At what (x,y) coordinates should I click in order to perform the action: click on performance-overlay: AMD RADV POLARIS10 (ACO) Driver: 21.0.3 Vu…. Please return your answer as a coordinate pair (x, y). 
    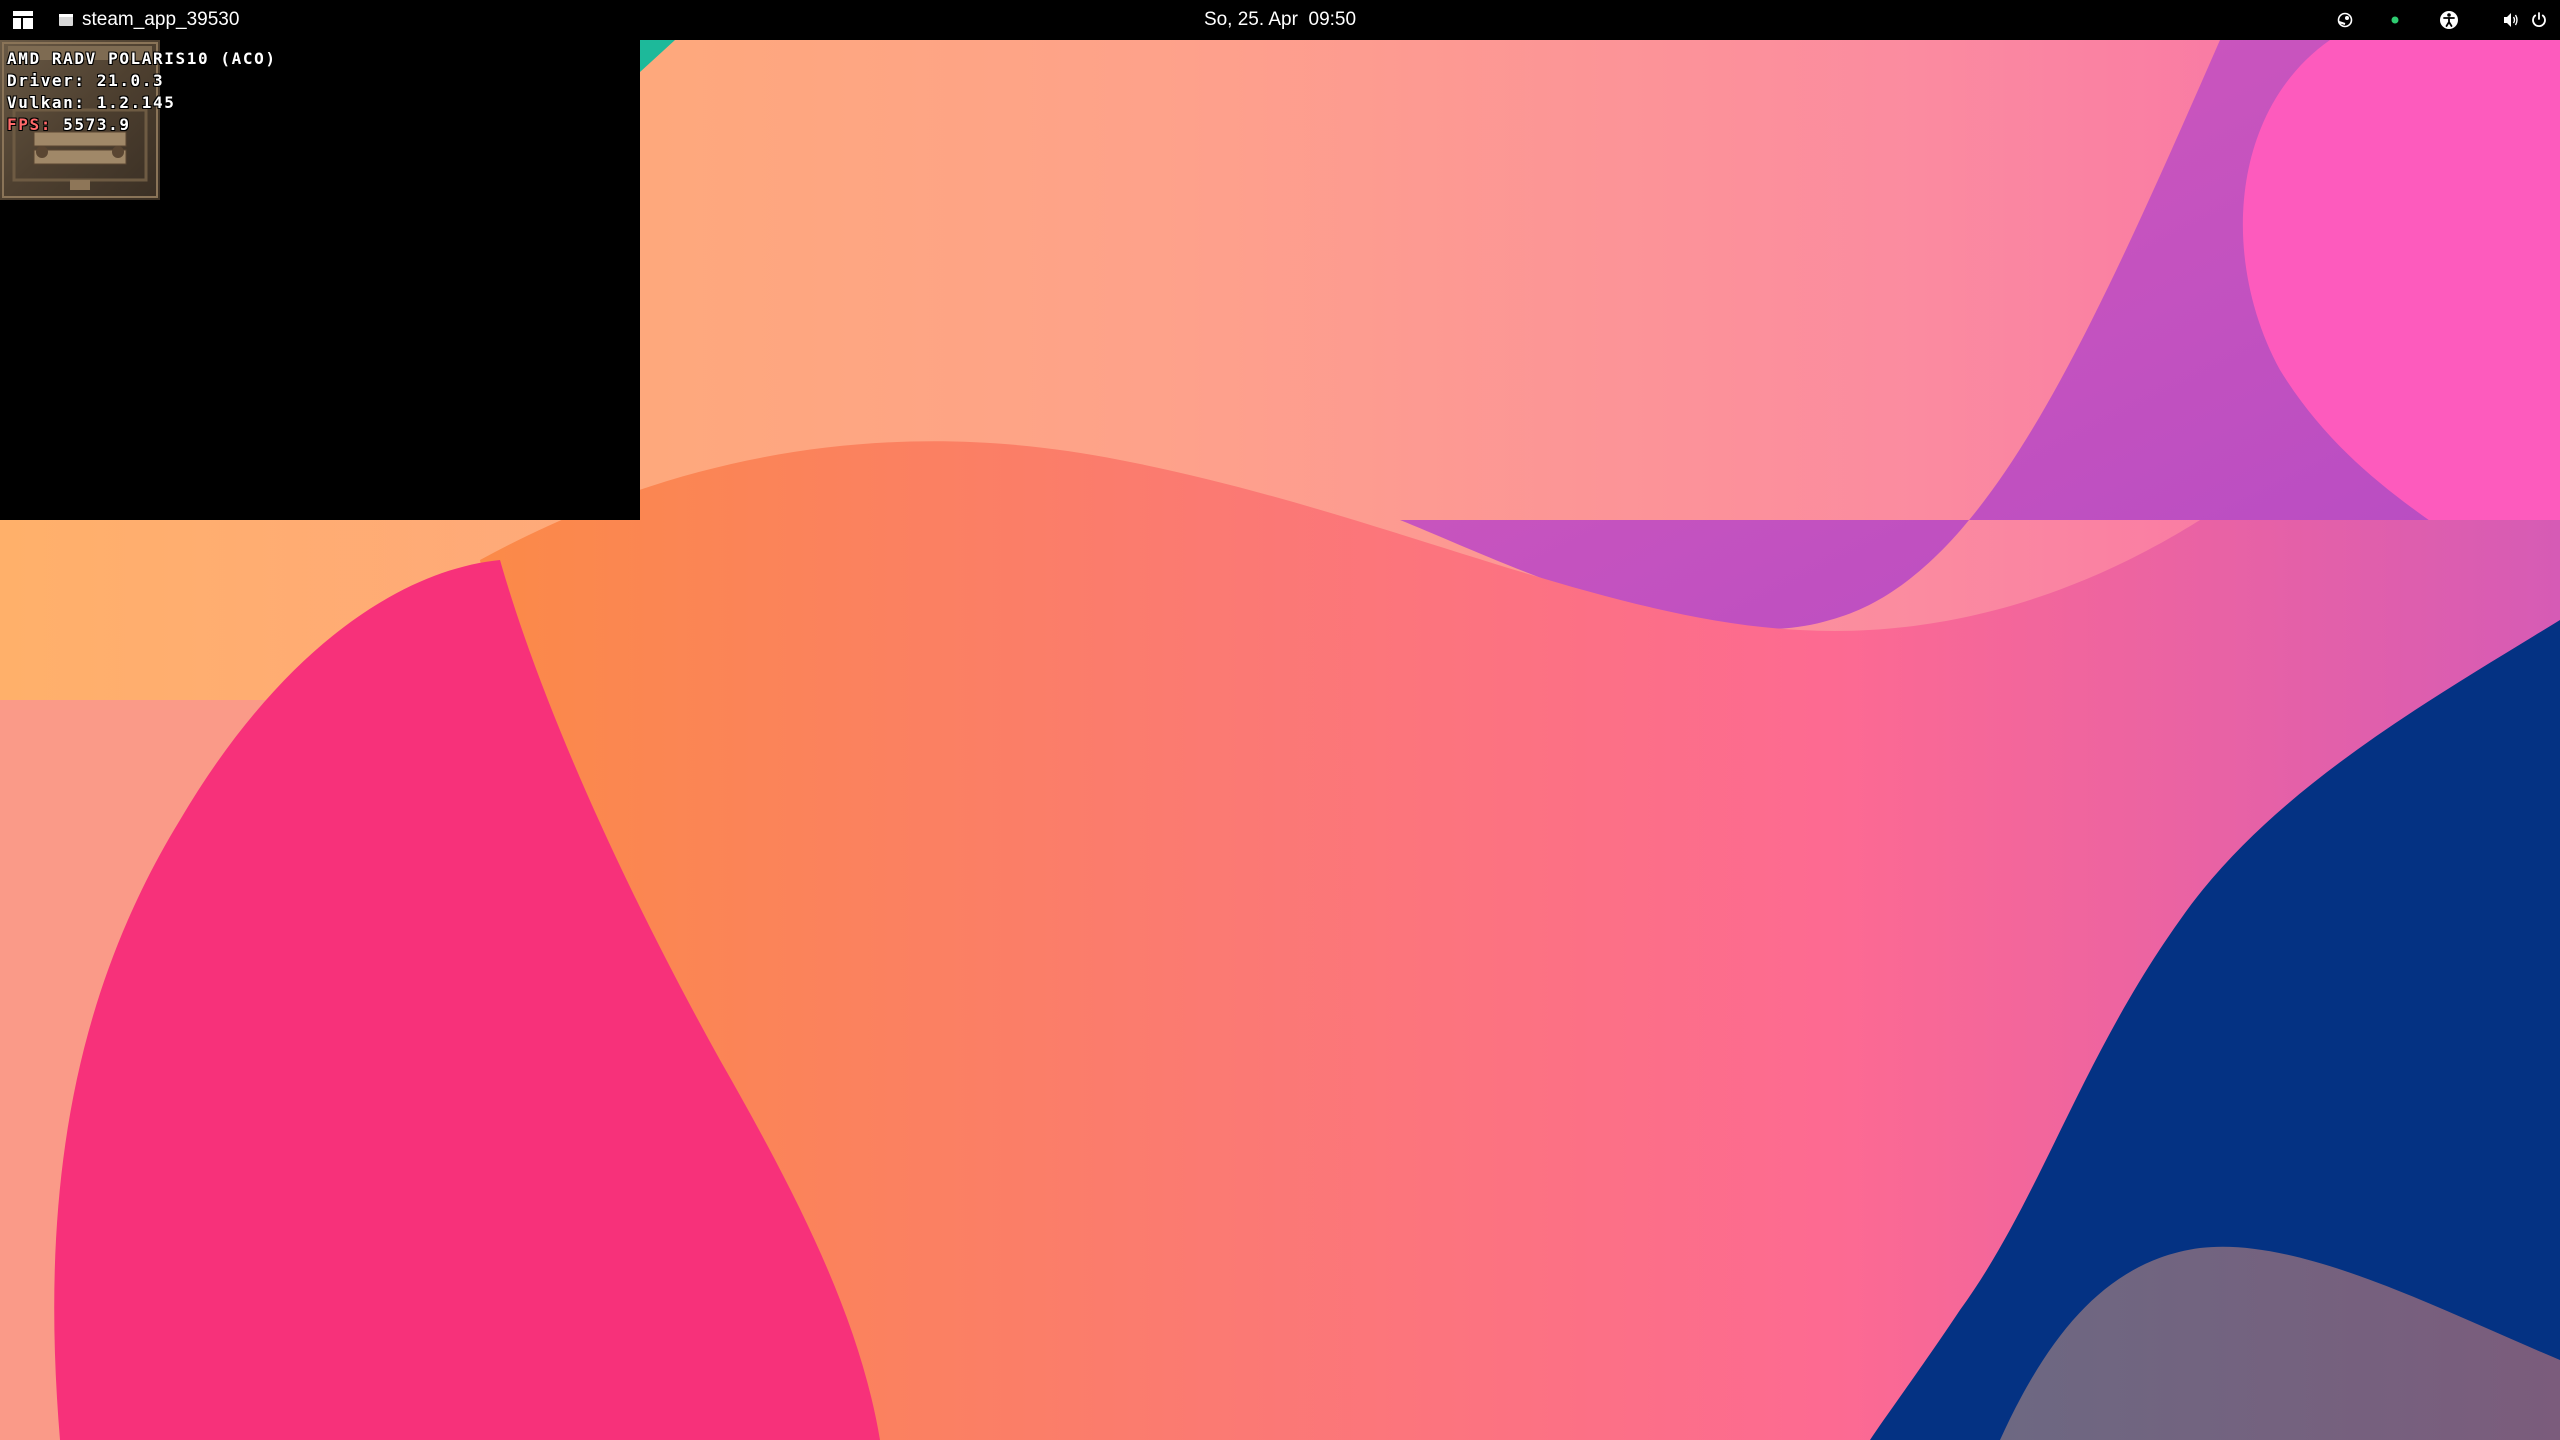
    Looking at the image, I should click on (142, 92).